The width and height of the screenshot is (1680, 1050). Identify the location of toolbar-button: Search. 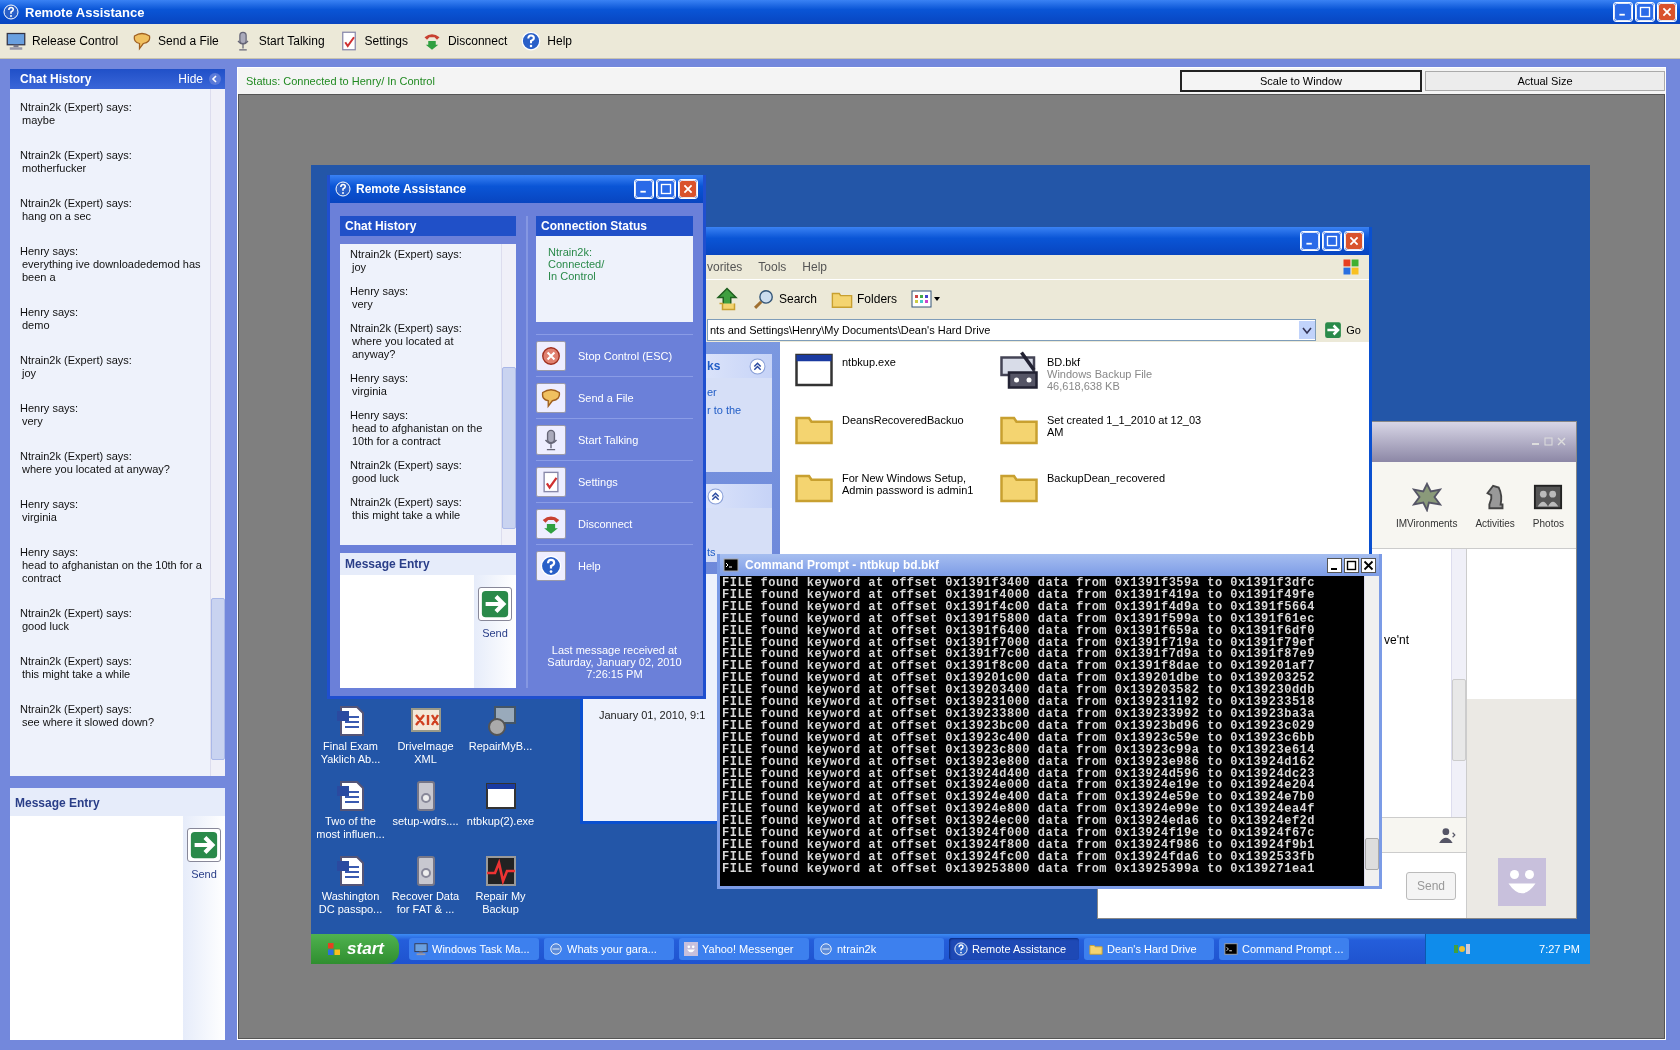
(785, 299).